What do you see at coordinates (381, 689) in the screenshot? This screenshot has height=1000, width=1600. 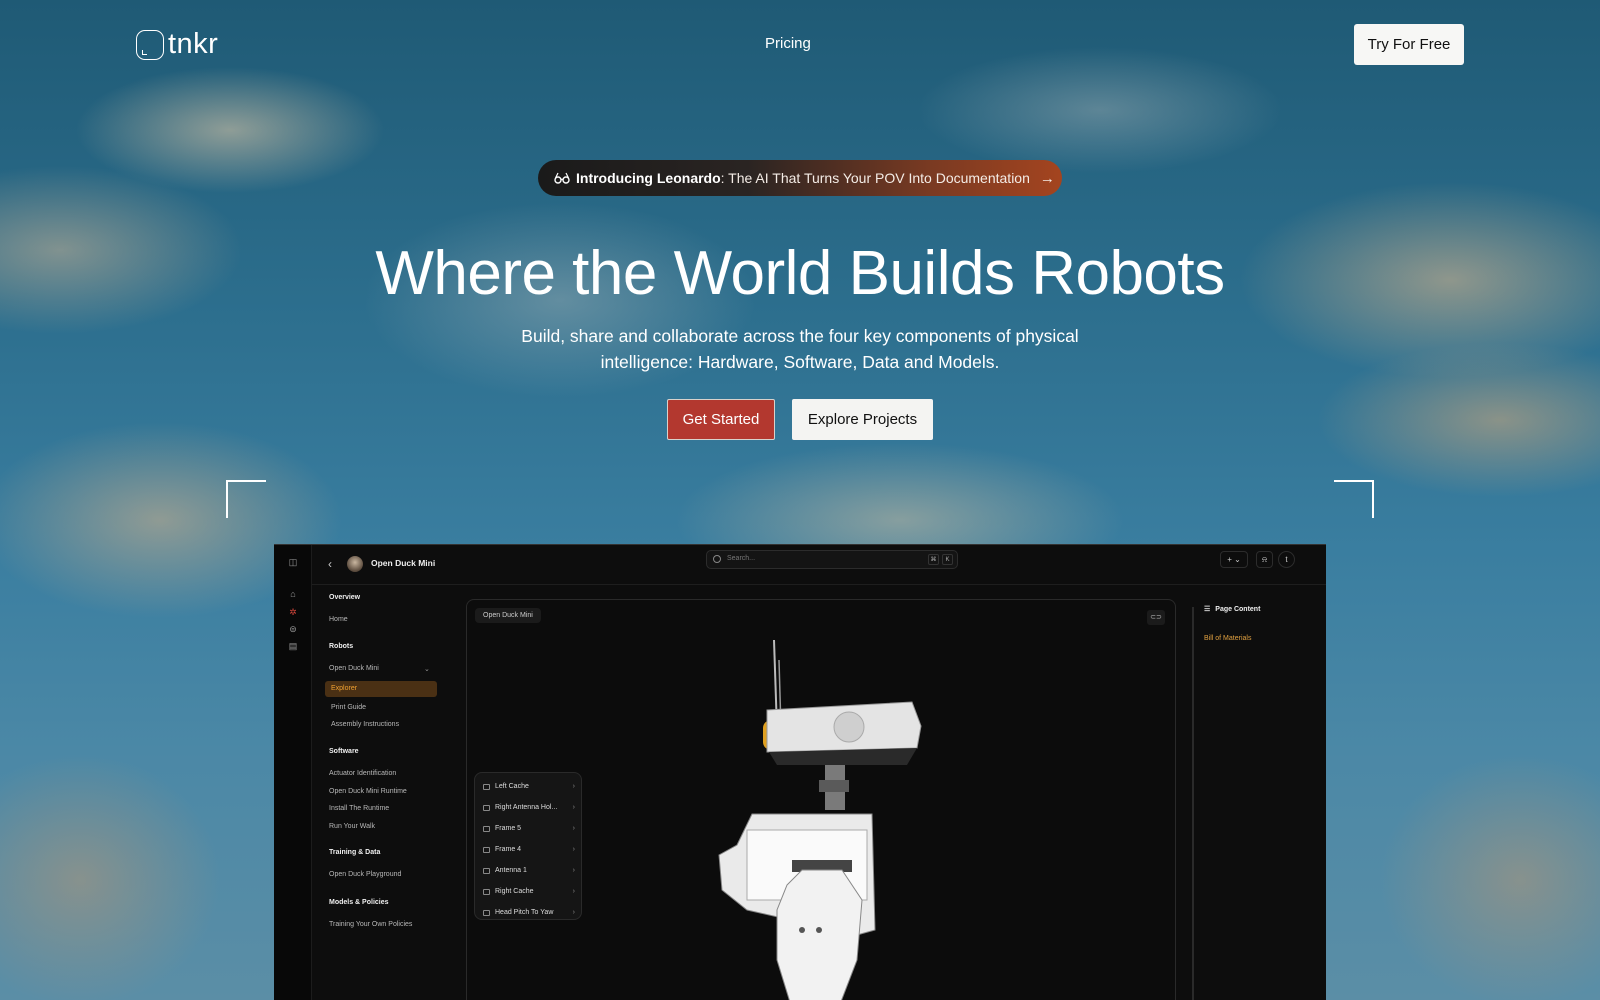 I see `sidebar-item-explorer: Explorer` at bounding box center [381, 689].